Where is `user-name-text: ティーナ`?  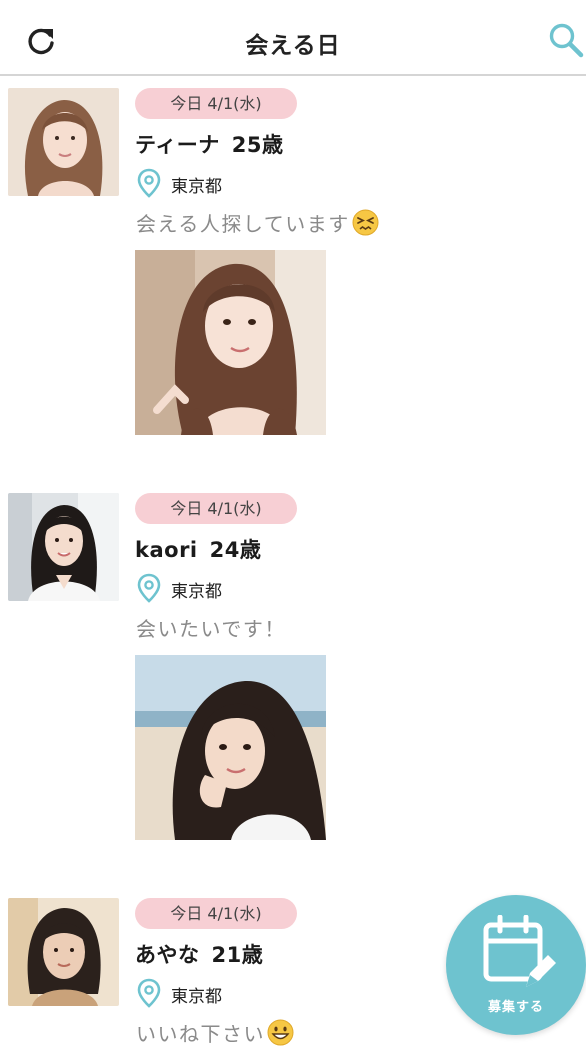 user-name-text: ティーナ is located at coordinates (177, 145).